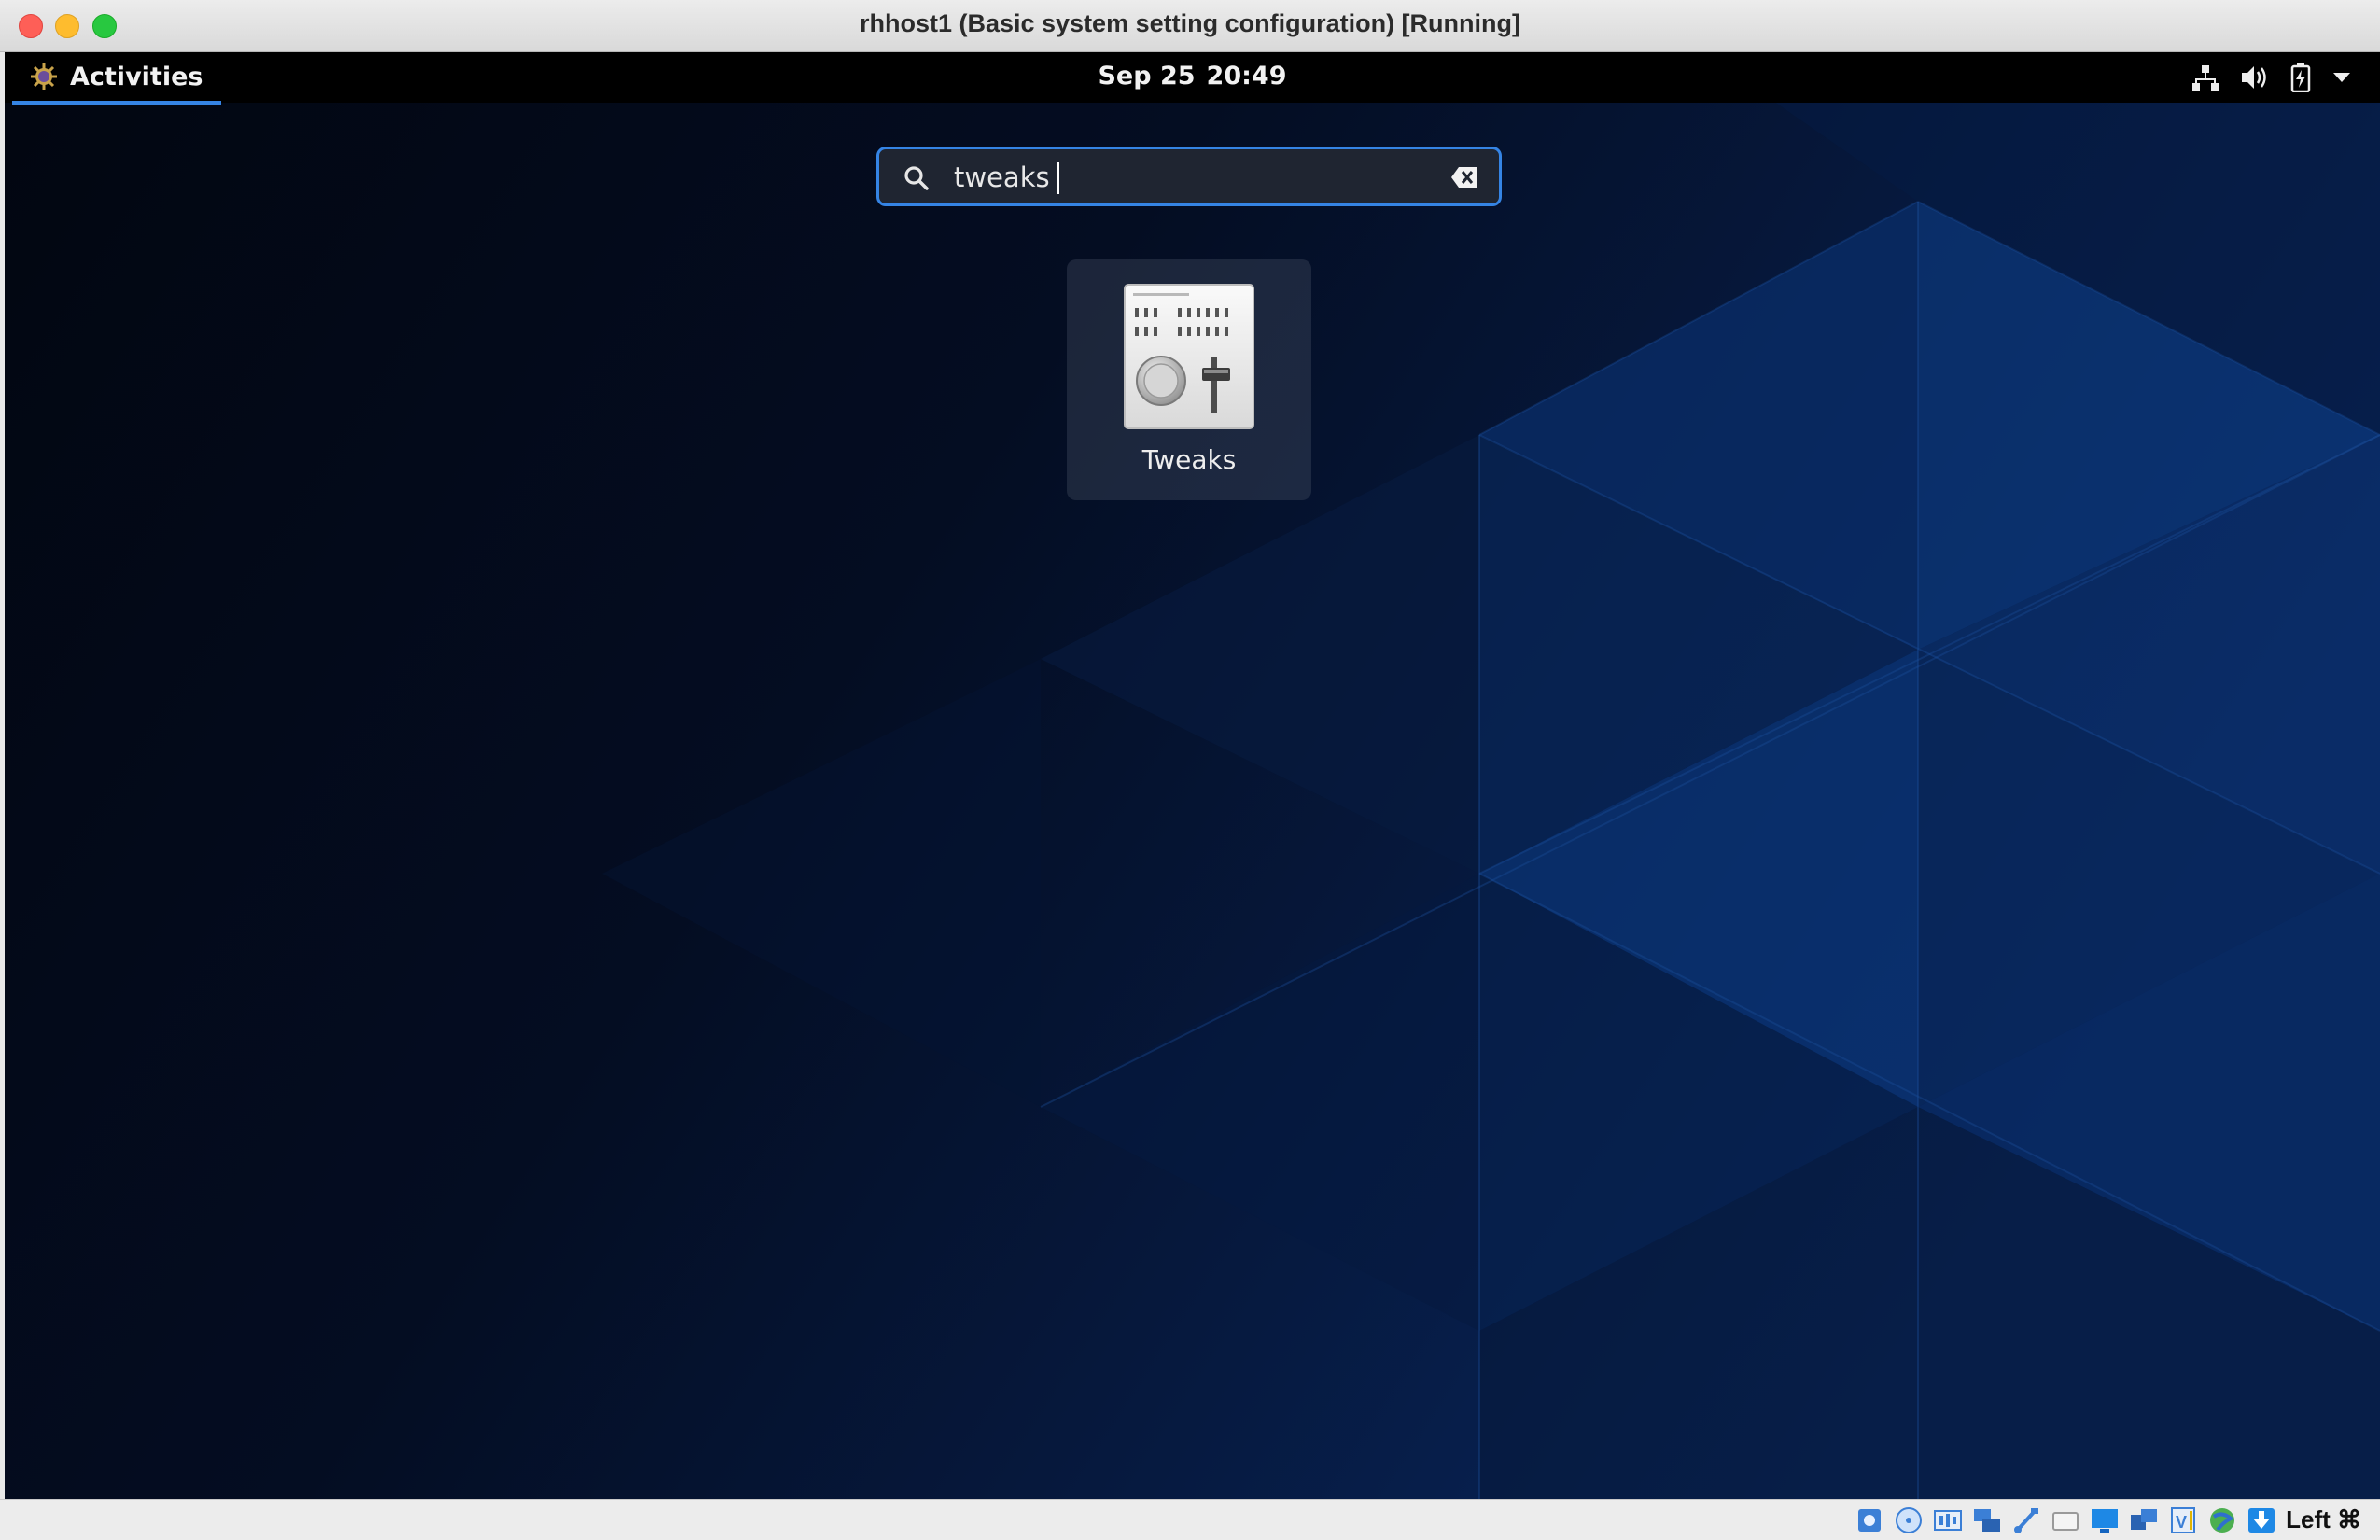 The image size is (2380, 1540). I want to click on usb-icon, so click(2026, 1520).